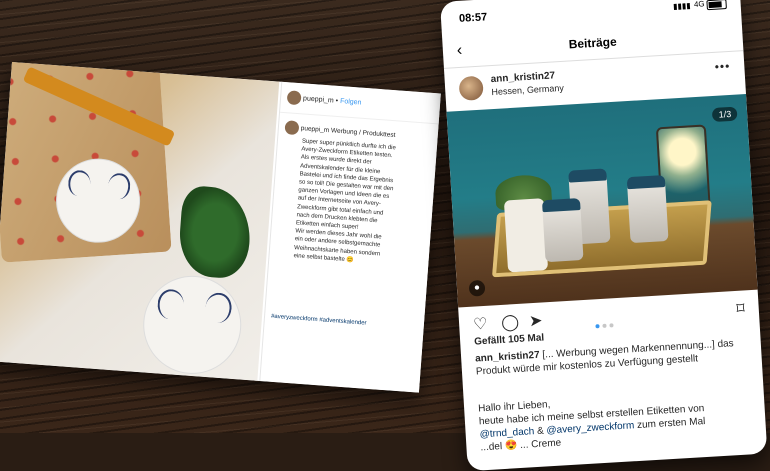 Image resolution: width=770 pixels, height=471 pixels. What do you see at coordinates (699, 4) in the screenshot?
I see `network-label: 4G` at bounding box center [699, 4].